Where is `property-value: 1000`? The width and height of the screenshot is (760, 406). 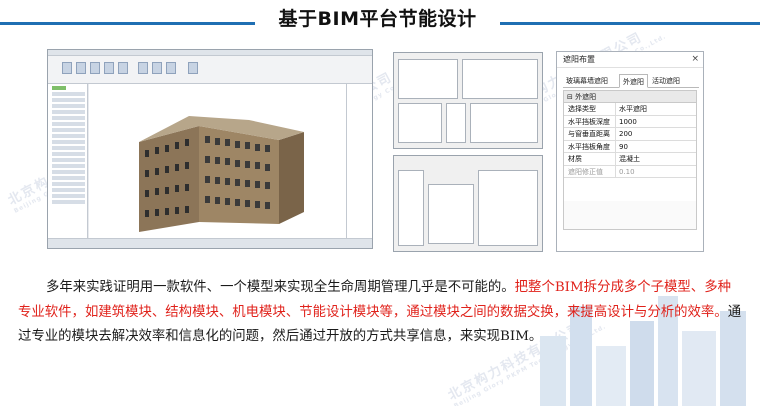 property-value: 1000 is located at coordinates (656, 122).